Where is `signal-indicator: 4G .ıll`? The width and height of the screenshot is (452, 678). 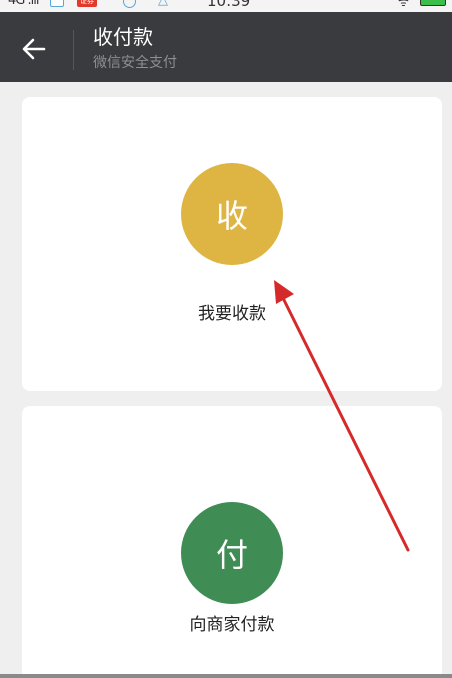 signal-indicator: 4G .ıll is located at coordinates (23, 4).